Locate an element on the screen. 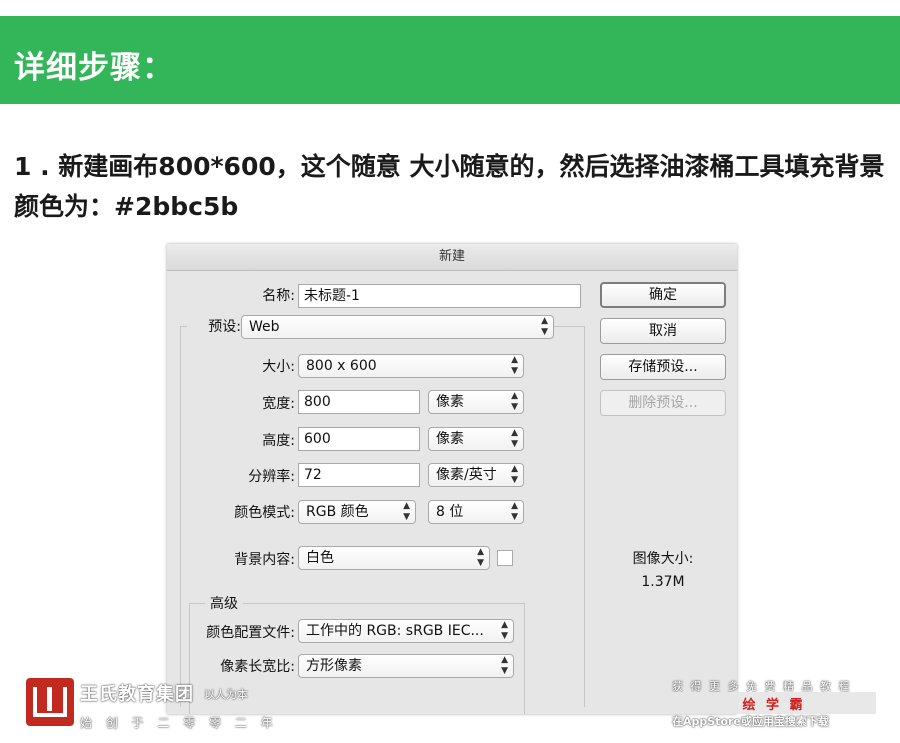 This screenshot has height=743, width=900. brand-founded: 始 创 于 二 零 零 二 年 is located at coordinates (179, 723).